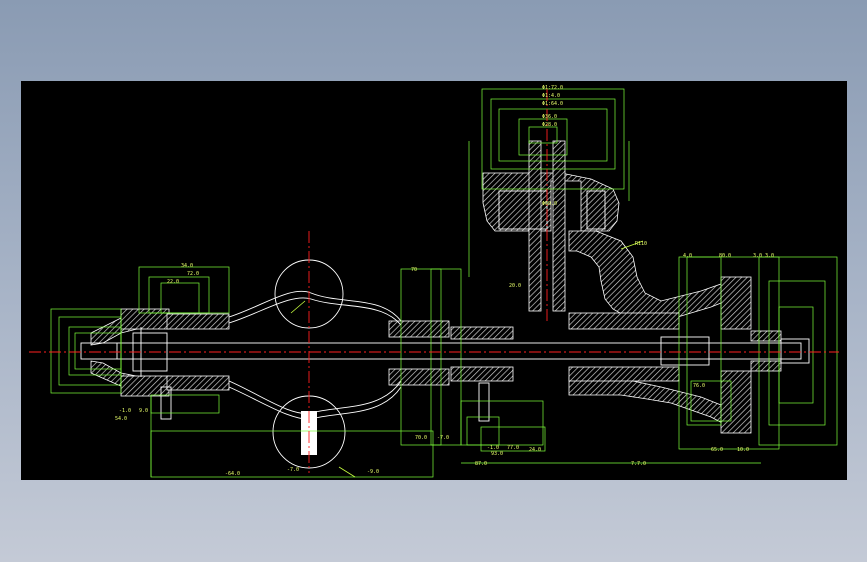  I want to click on dim-mid-a: 70, so click(414, 270).